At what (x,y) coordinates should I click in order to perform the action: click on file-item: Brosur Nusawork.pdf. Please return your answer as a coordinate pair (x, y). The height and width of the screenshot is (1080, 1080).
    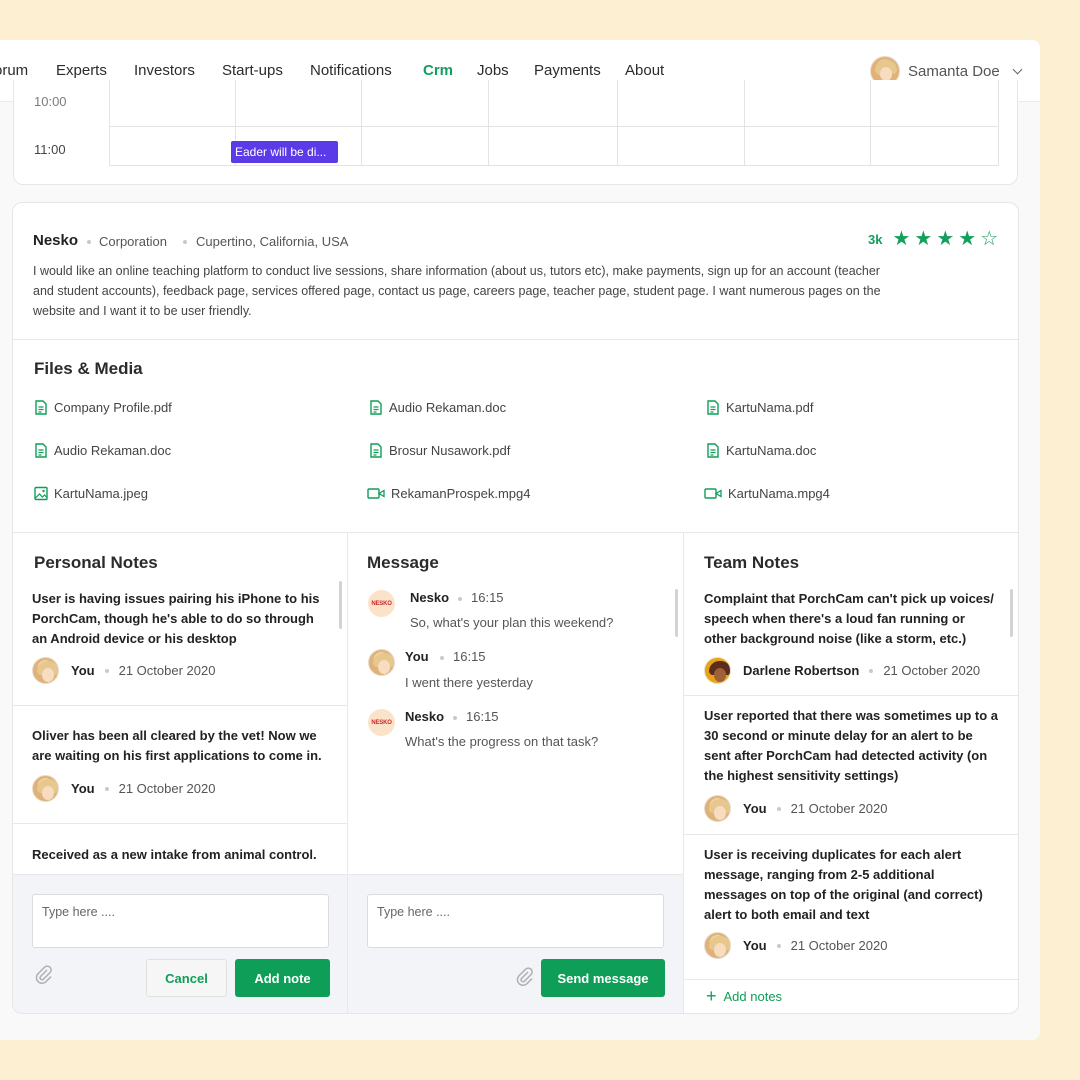
    Looking at the image, I should click on (439, 450).